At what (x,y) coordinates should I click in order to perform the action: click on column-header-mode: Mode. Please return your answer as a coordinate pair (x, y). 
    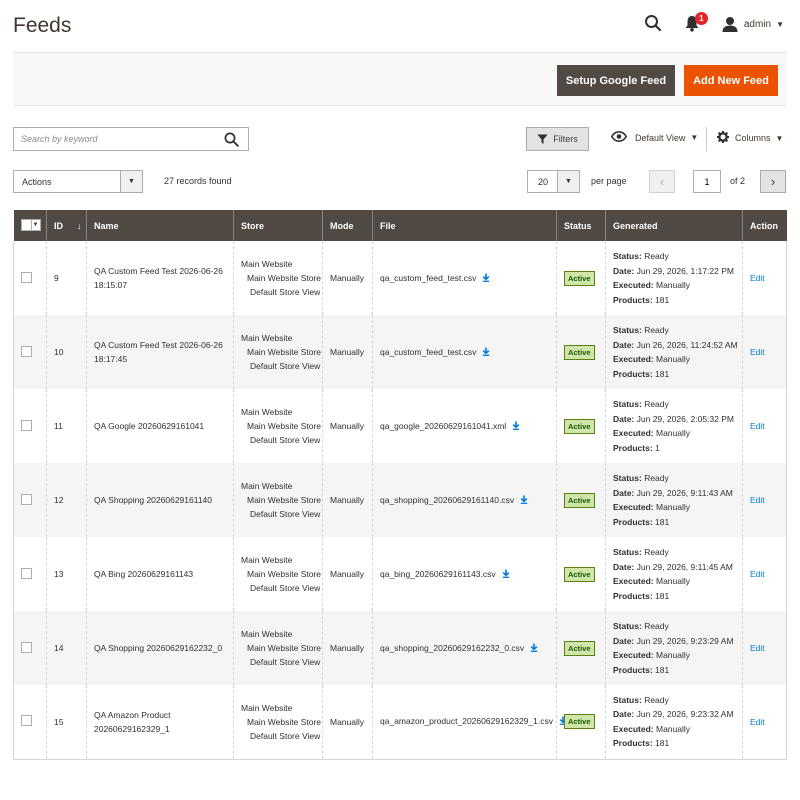
    Looking at the image, I should click on (347, 225).